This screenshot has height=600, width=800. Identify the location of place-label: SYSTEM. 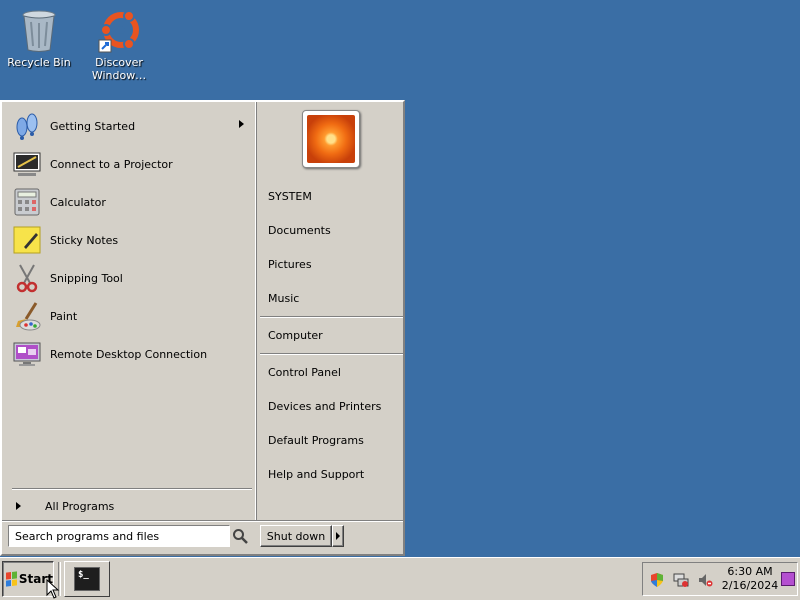
(290, 196).